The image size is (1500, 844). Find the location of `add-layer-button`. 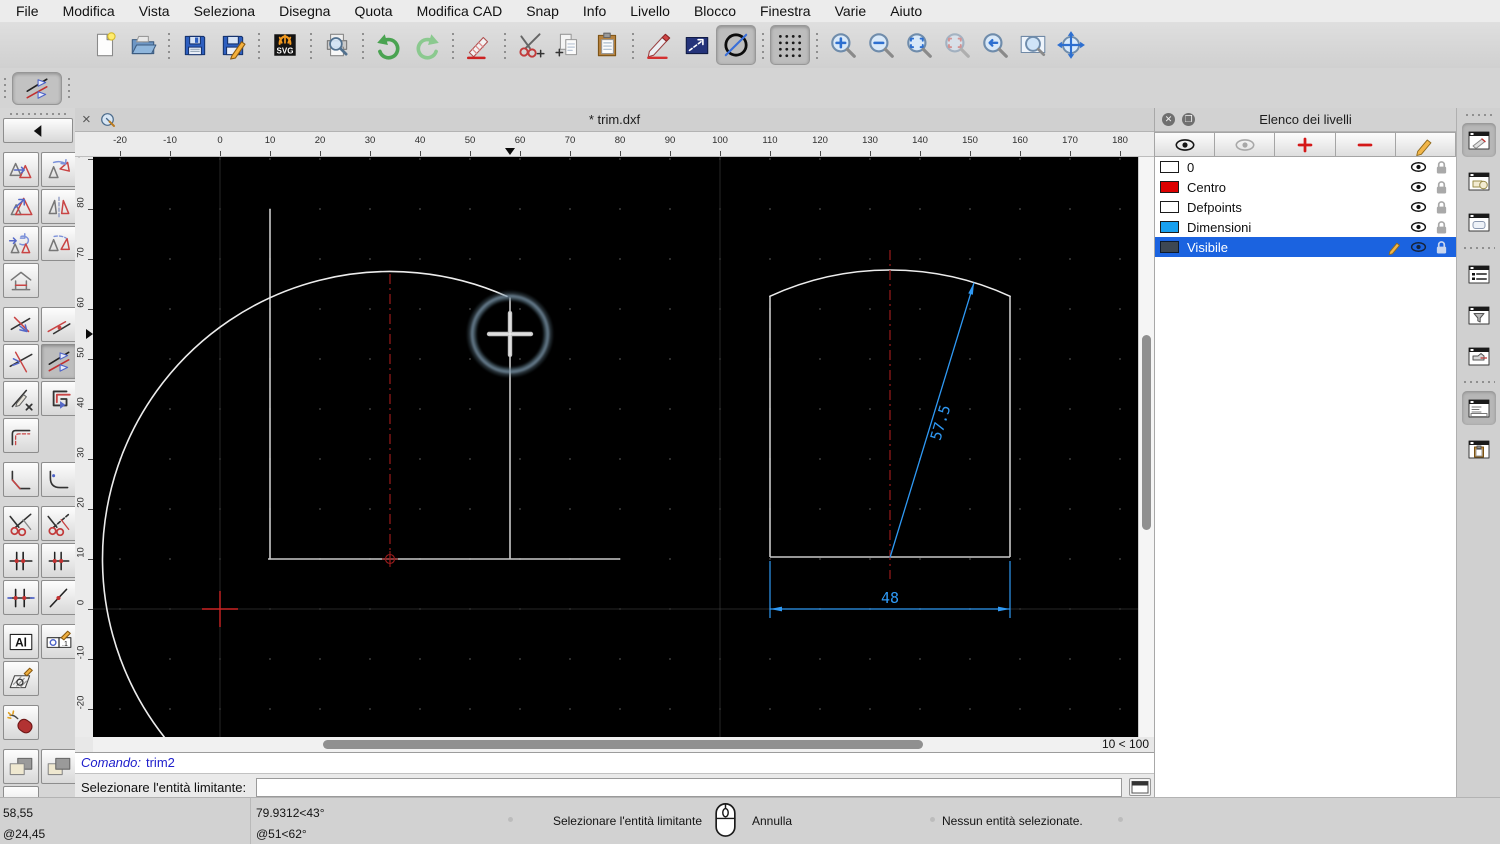

add-layer-button is located at coordinates (1305, 144).